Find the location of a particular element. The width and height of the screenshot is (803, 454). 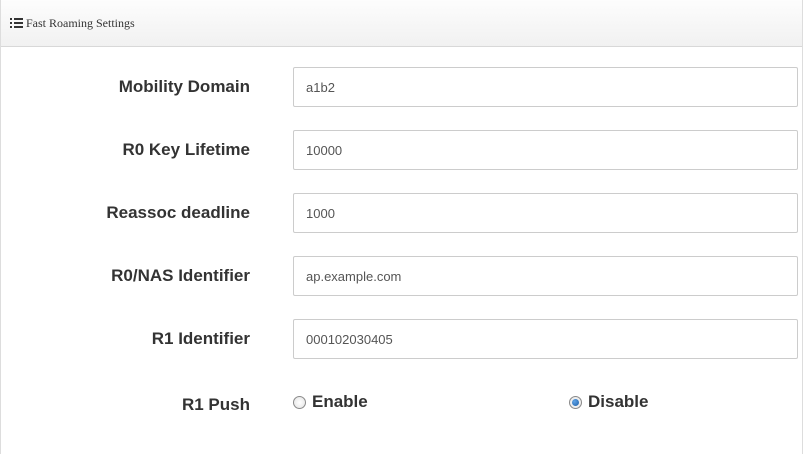

reassoc-deadline-label: Reassoc deadline is located at coordinates (178, 212).